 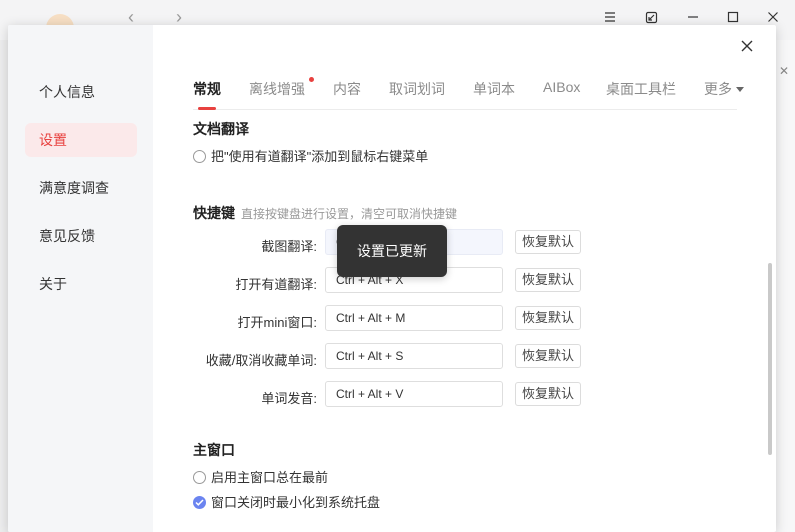 What do you see at coordinates (131, 17) in the screenshot?
I see `chevron-left-icon: ‹` at bounding box center [131, 17].